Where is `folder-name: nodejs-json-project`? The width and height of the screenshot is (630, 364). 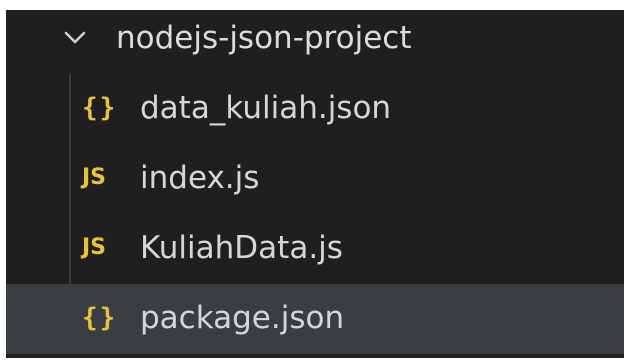
folder-name: nodejs-json-project is located at coordinates (264, 38).